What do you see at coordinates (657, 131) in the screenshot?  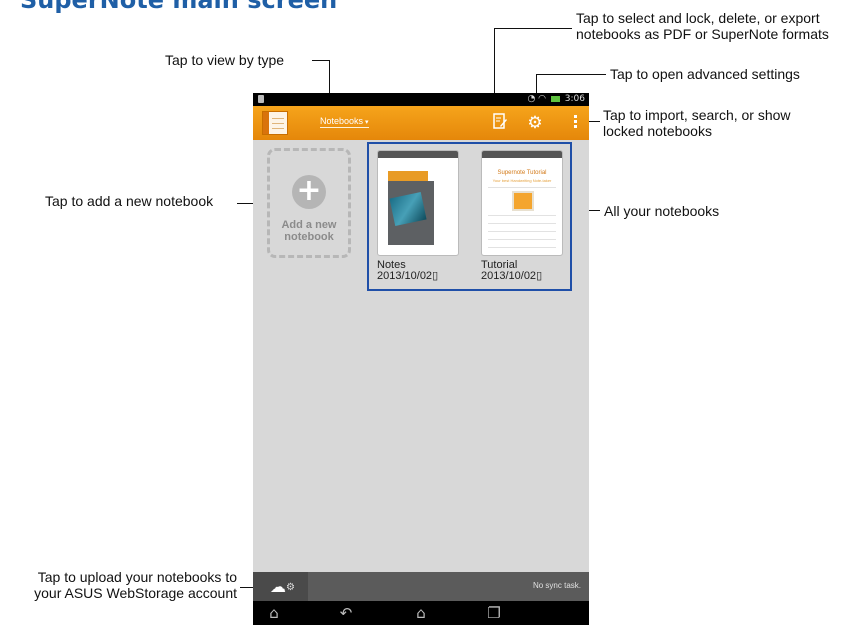 I see `callout-import-line2: locked notebooks` at bounding box center [657, 131].